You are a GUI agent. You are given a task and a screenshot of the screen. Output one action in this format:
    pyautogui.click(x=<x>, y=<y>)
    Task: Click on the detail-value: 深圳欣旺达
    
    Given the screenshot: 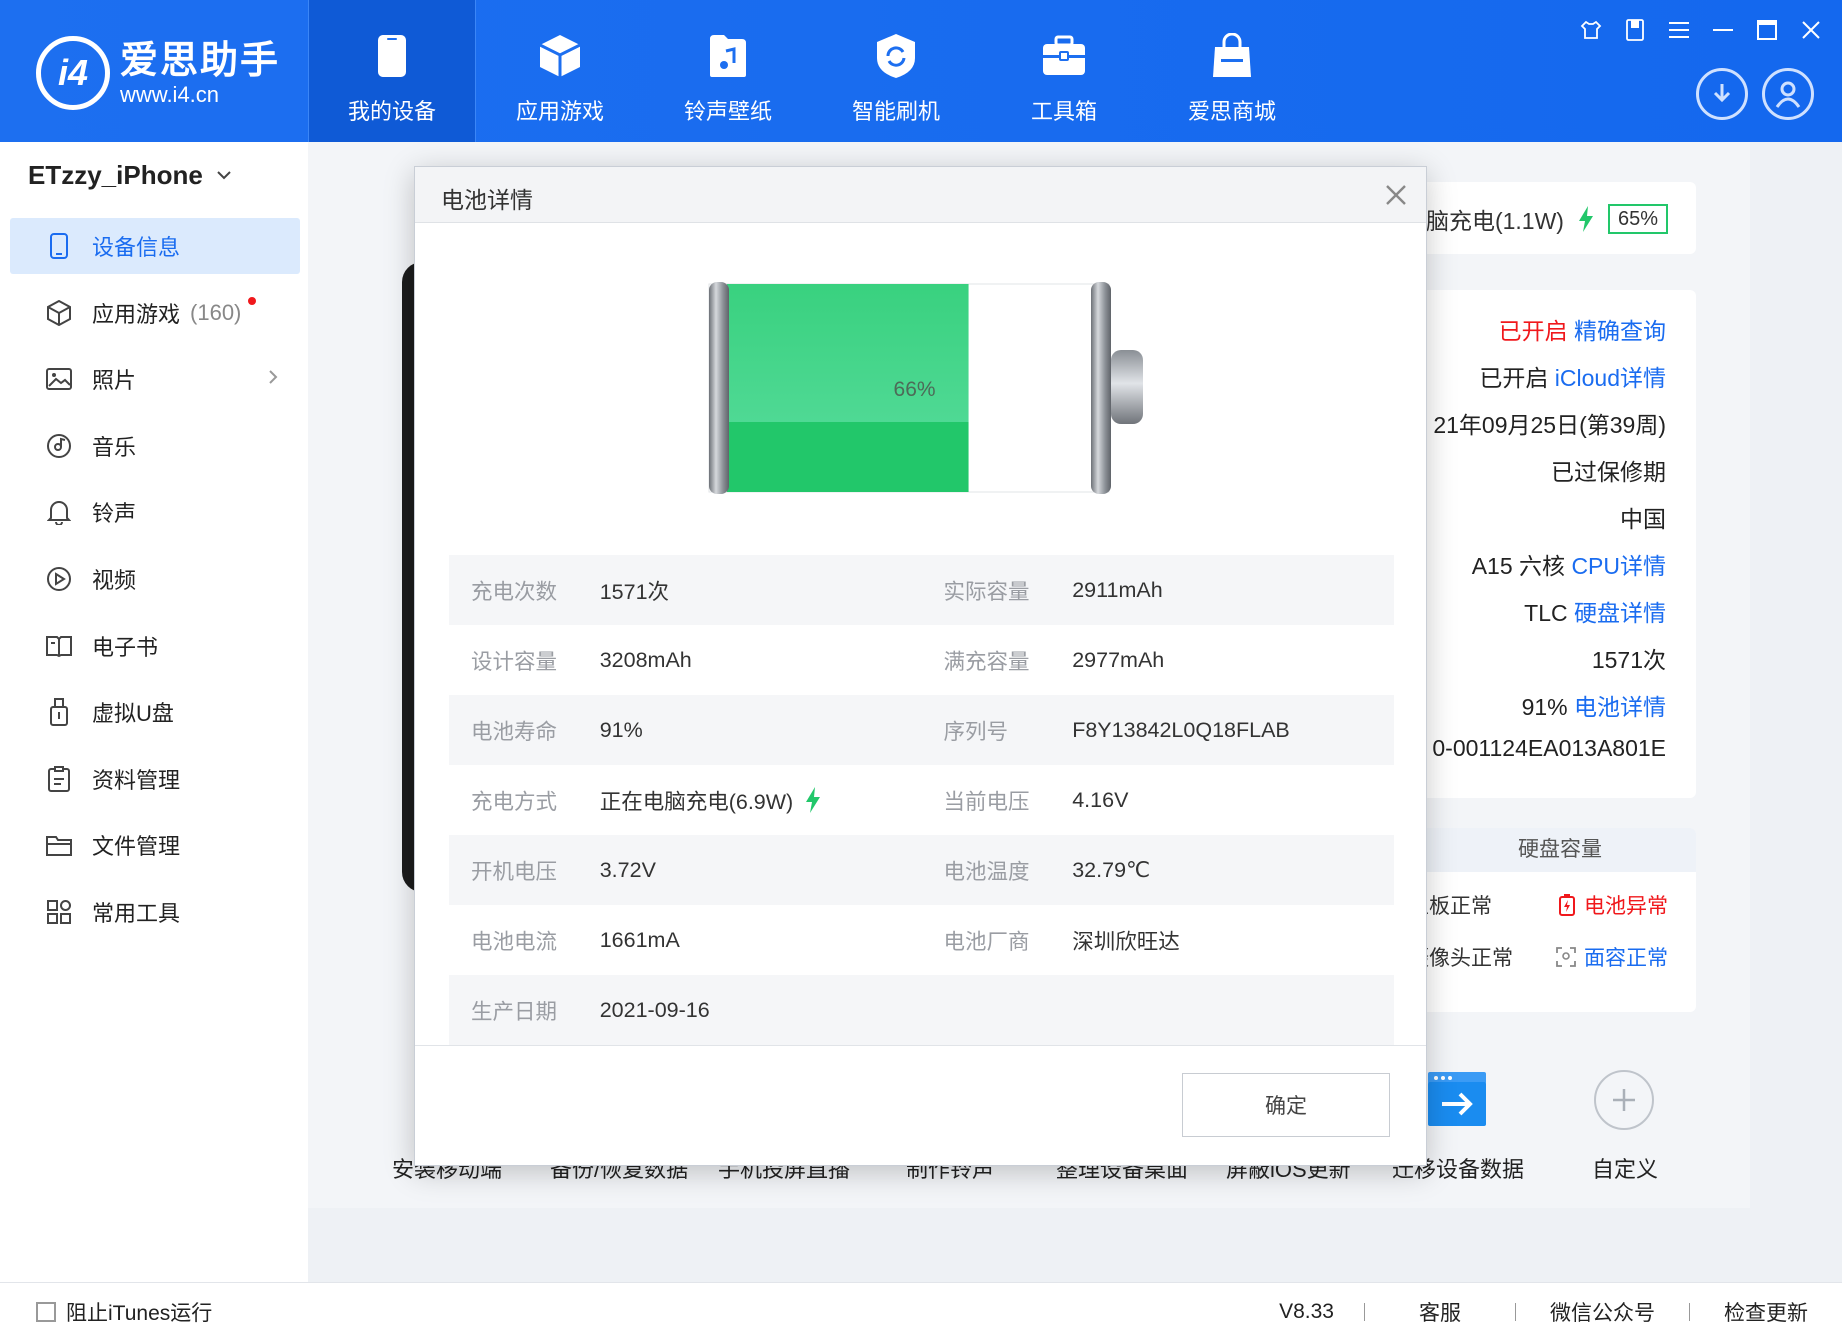 What is the action you would take?
    pyautogui.click(x=1126, y=941)
    